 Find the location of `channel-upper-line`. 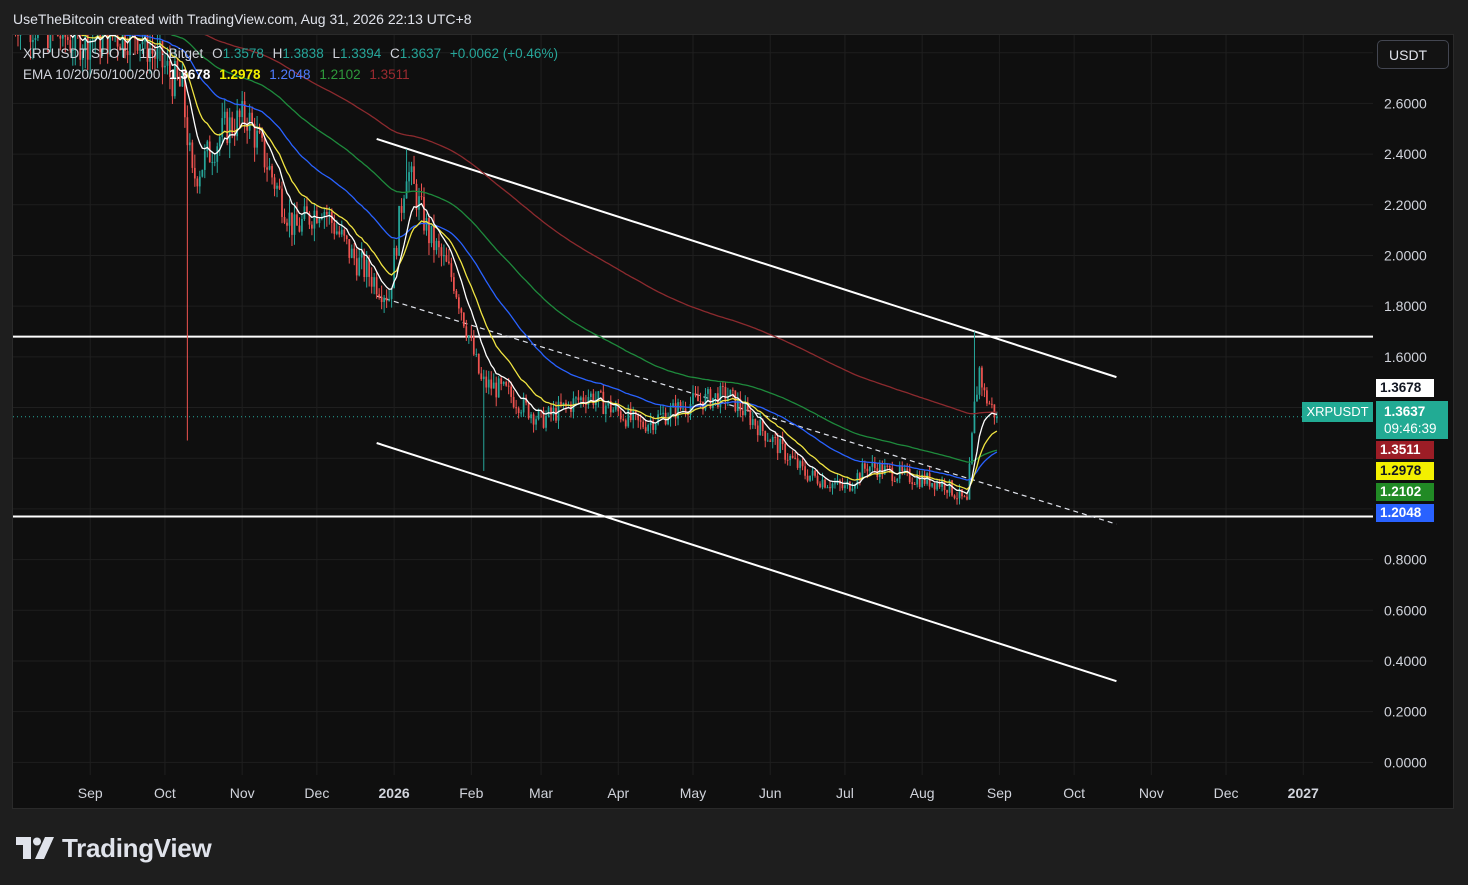

channel-upper-line is located at coordinates (746, 258).